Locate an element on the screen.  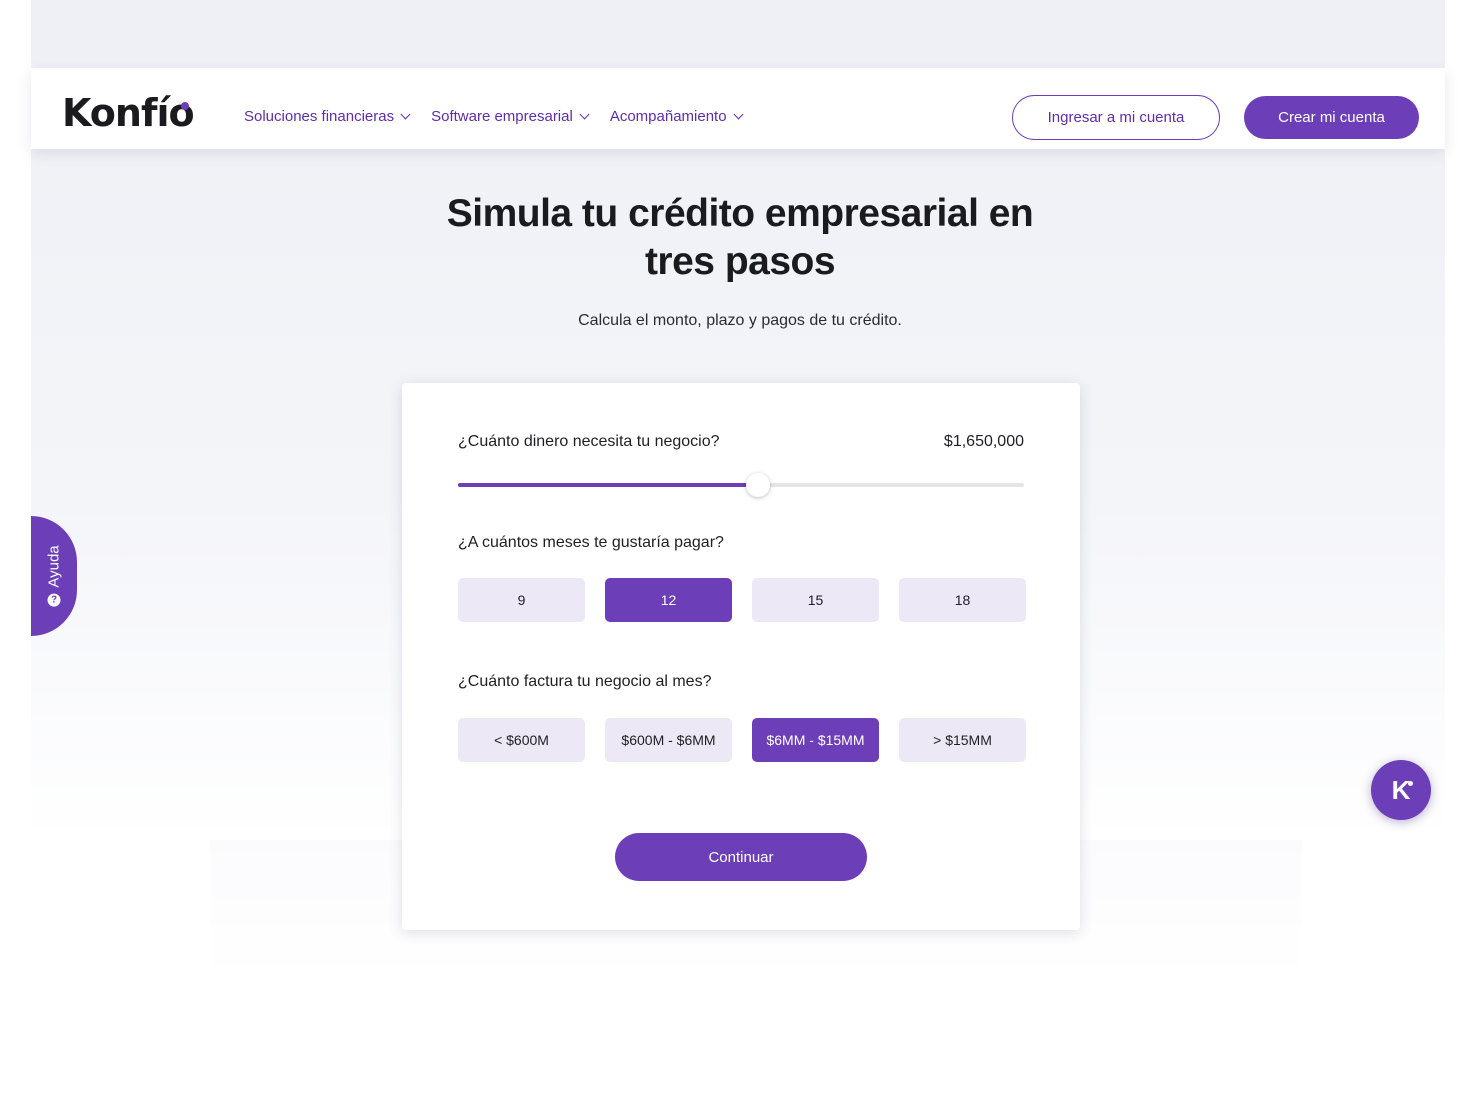
slider-thumb is located at coordinates (757, 485).